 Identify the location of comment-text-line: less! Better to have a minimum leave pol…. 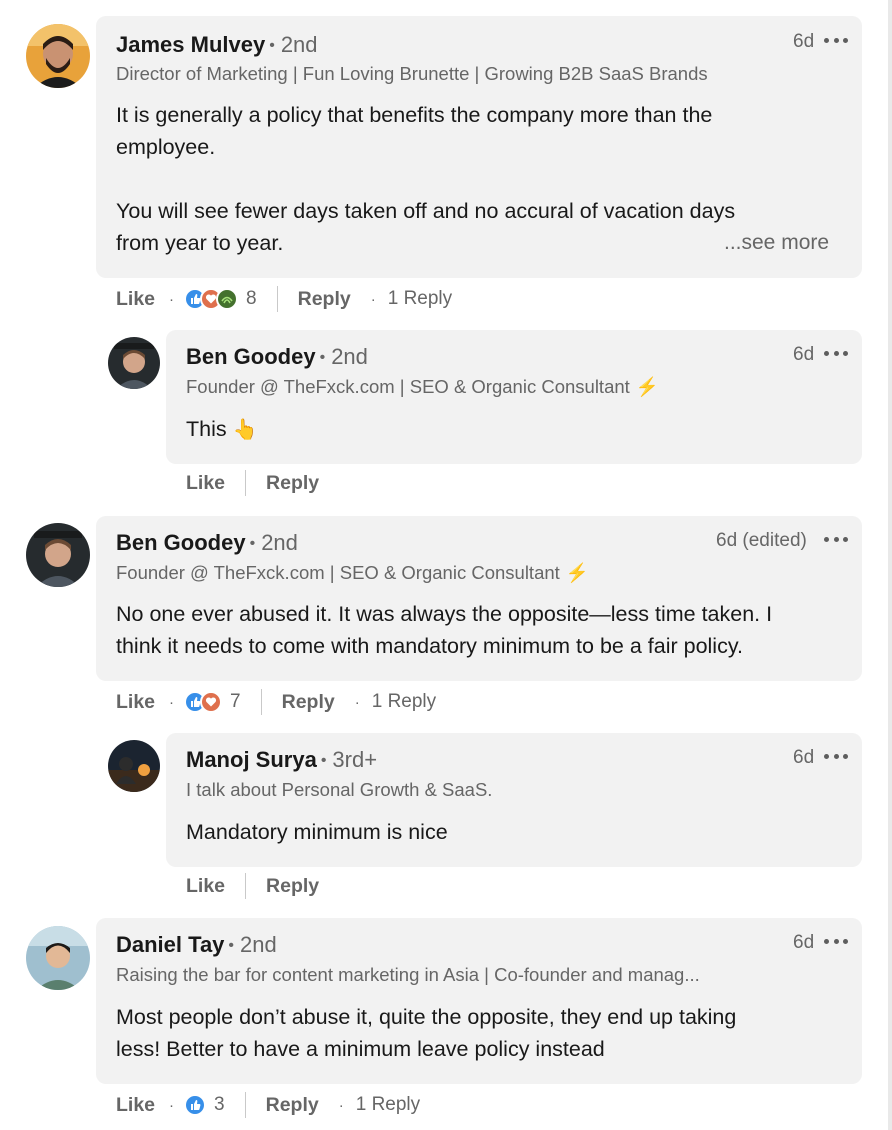
(360, 1049).